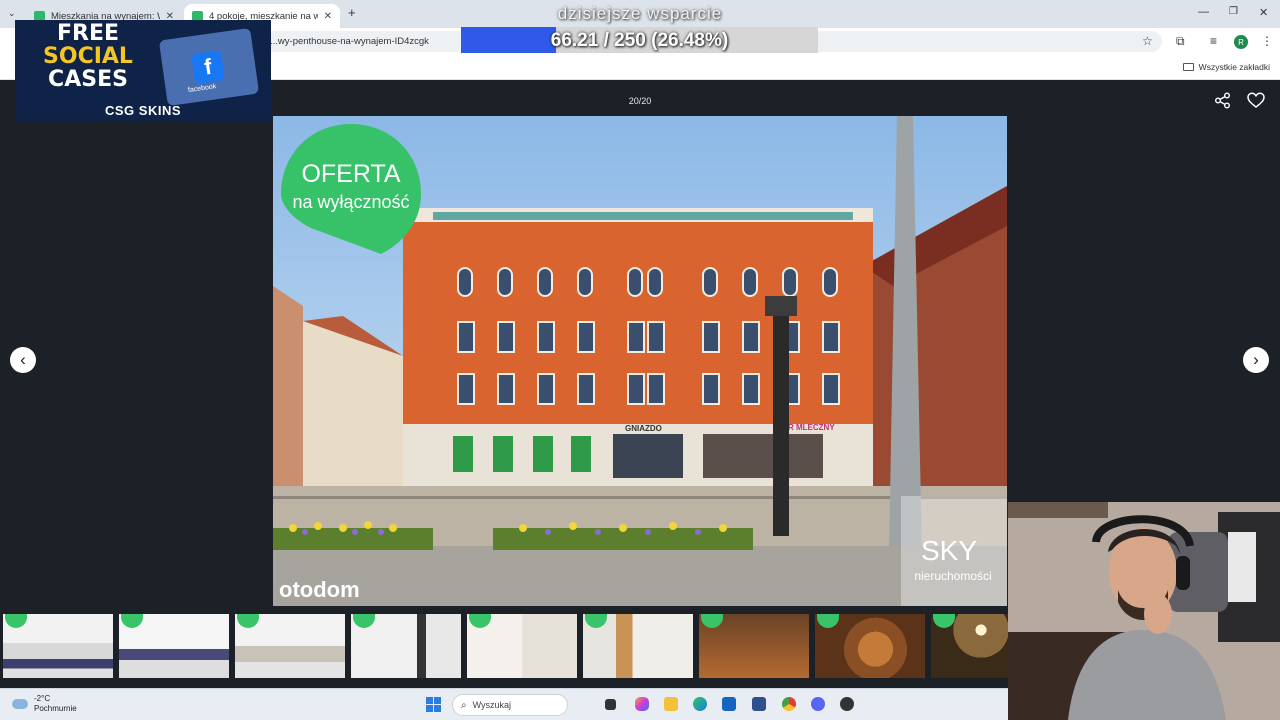 The width and height of the screenshot is (1280, 720). Describe the element at coordinates (350, 202) in the screenshot. I see `badge-line2: na wyłączność` at that location.